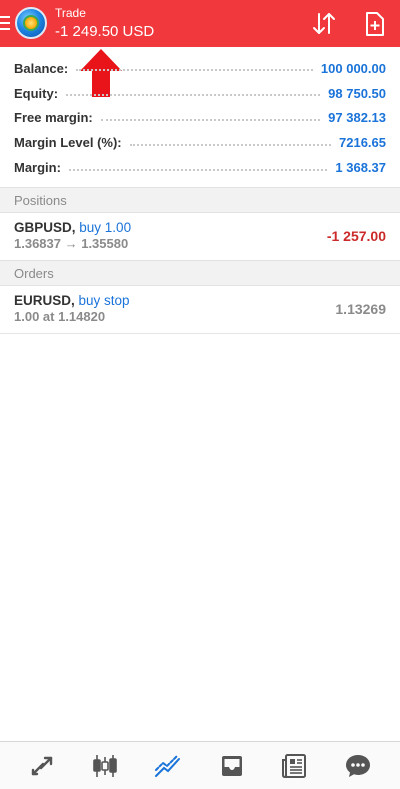 This screenshot has height=789, width=400. I want to click on summary-label: Equity:, so click(38, 93).